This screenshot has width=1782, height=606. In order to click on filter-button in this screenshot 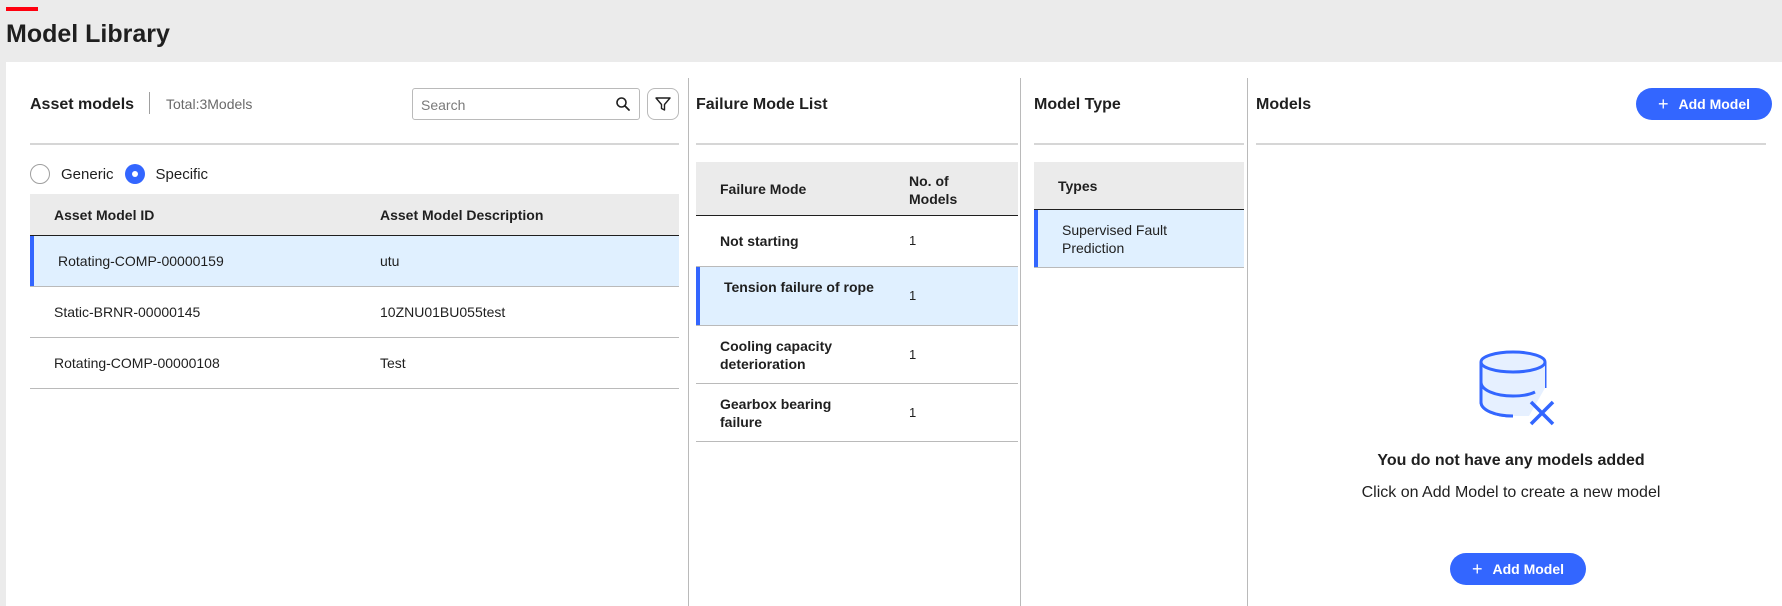, I will do `click(663, 104)`.